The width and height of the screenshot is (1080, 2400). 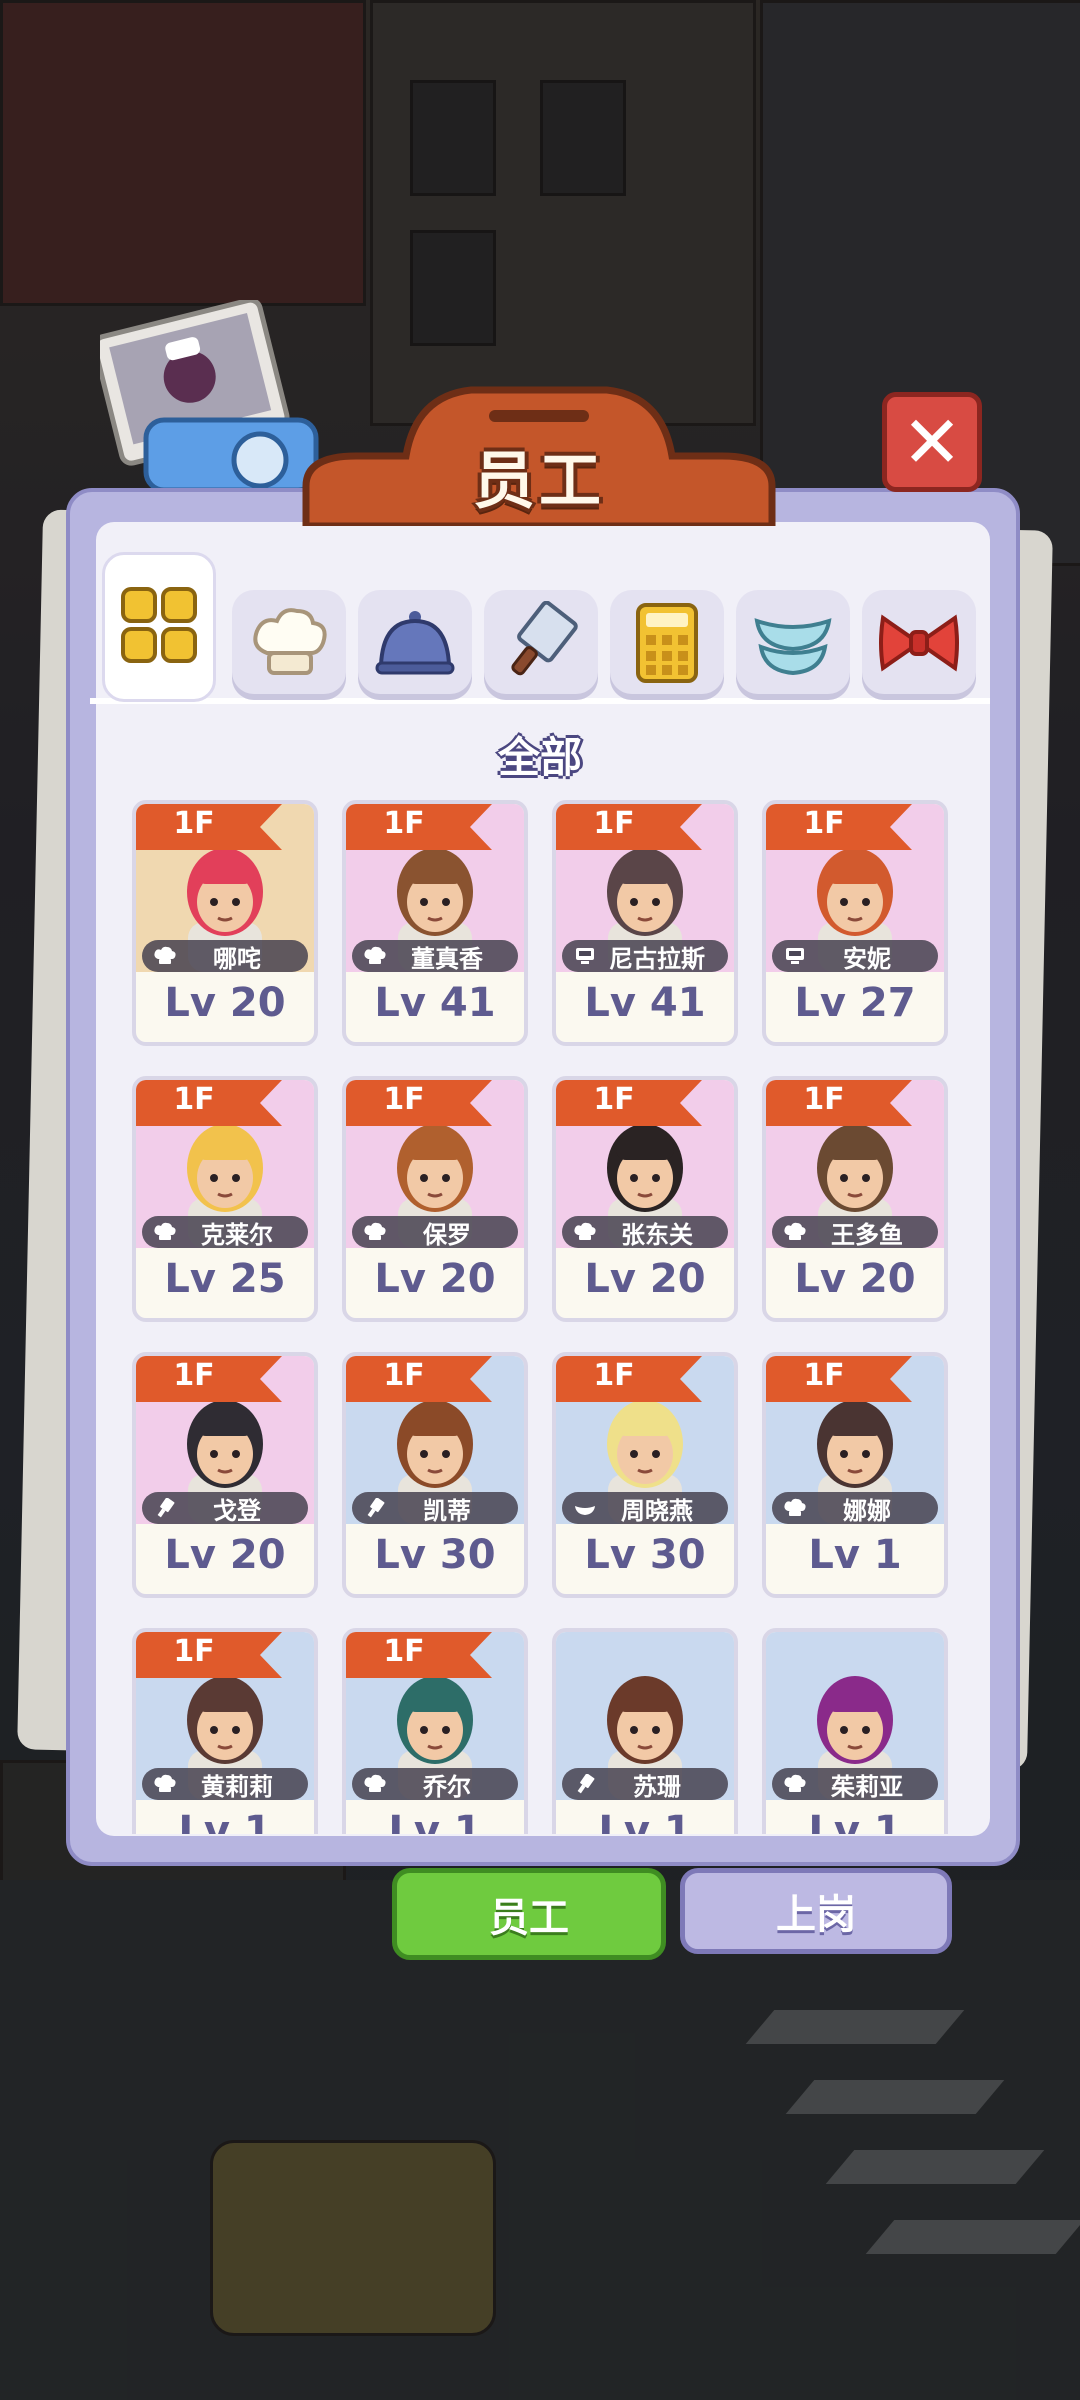 I want to click on tab-dishwasher, so click(x=793, y=645).